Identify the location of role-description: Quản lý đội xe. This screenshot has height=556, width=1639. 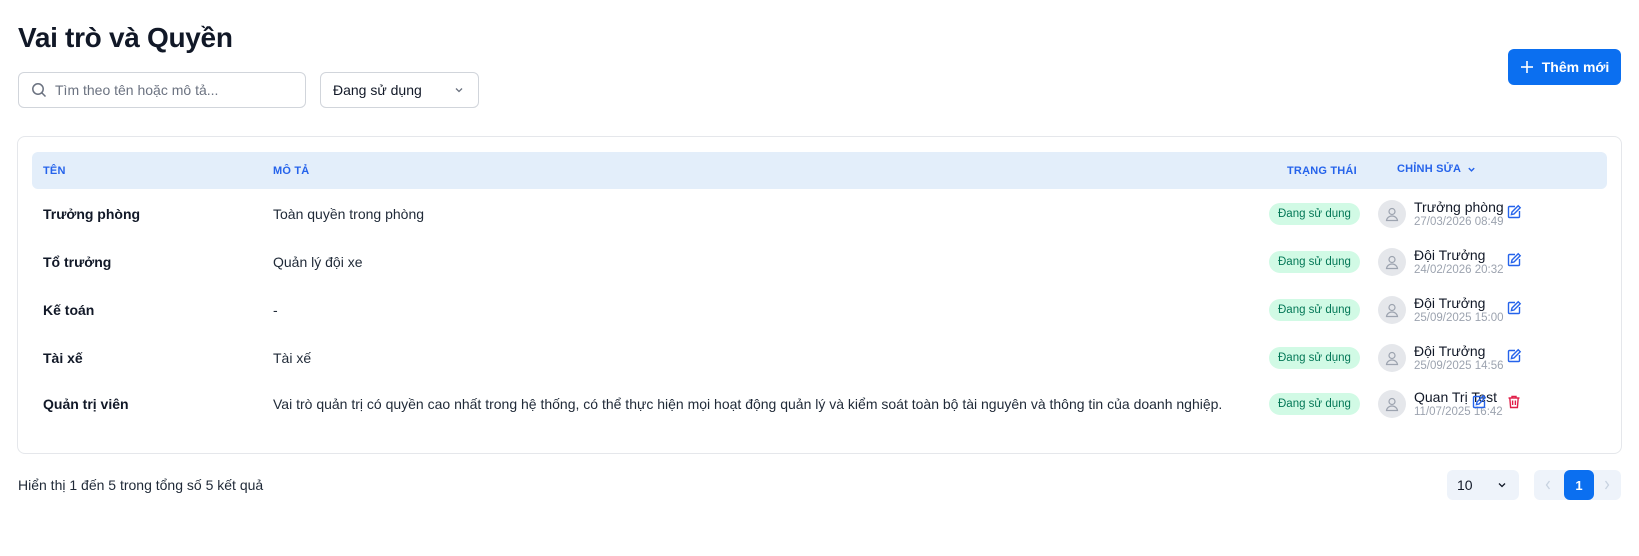
(318, 262).